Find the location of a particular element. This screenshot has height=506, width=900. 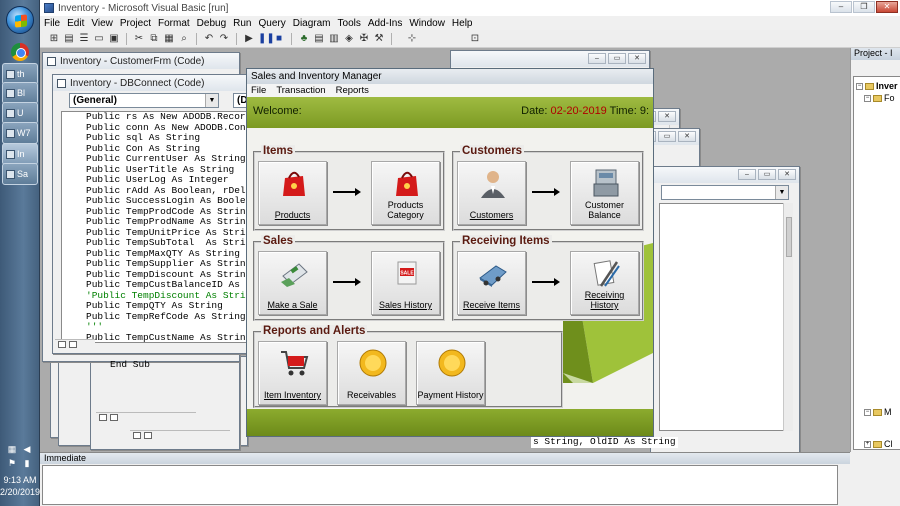

chrome-icon is located at coordinates (20, 52).